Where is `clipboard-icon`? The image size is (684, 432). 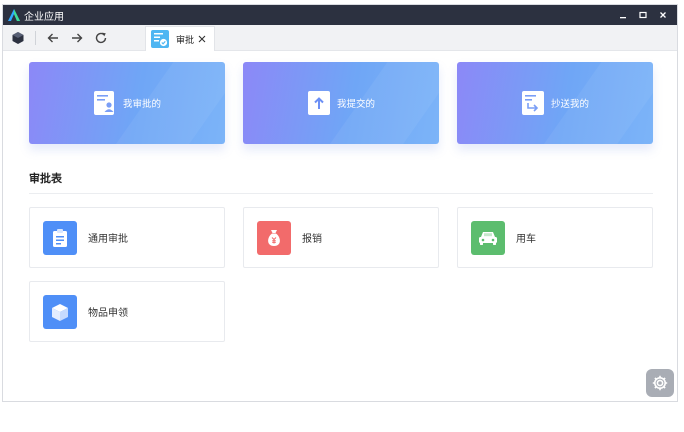
clipboard-icon is located at coordinates (60, 237).